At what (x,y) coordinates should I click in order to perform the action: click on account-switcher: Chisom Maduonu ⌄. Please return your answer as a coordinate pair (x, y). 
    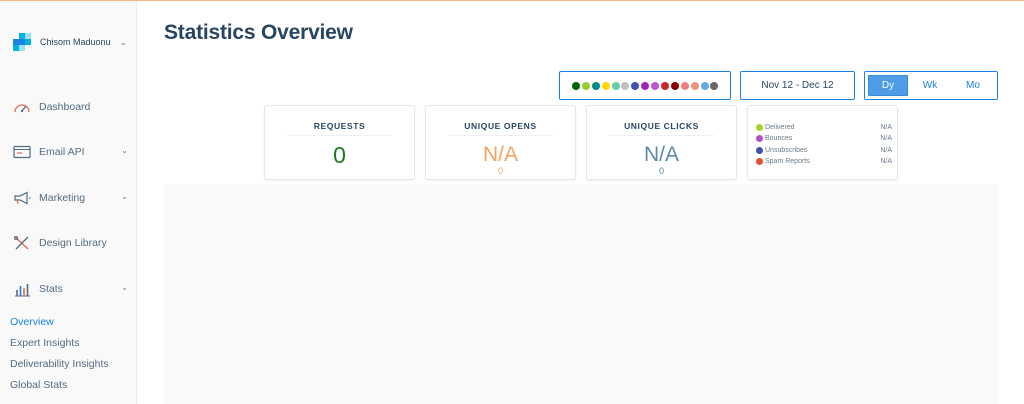
    Looking at the image, I should click on (73, 42).